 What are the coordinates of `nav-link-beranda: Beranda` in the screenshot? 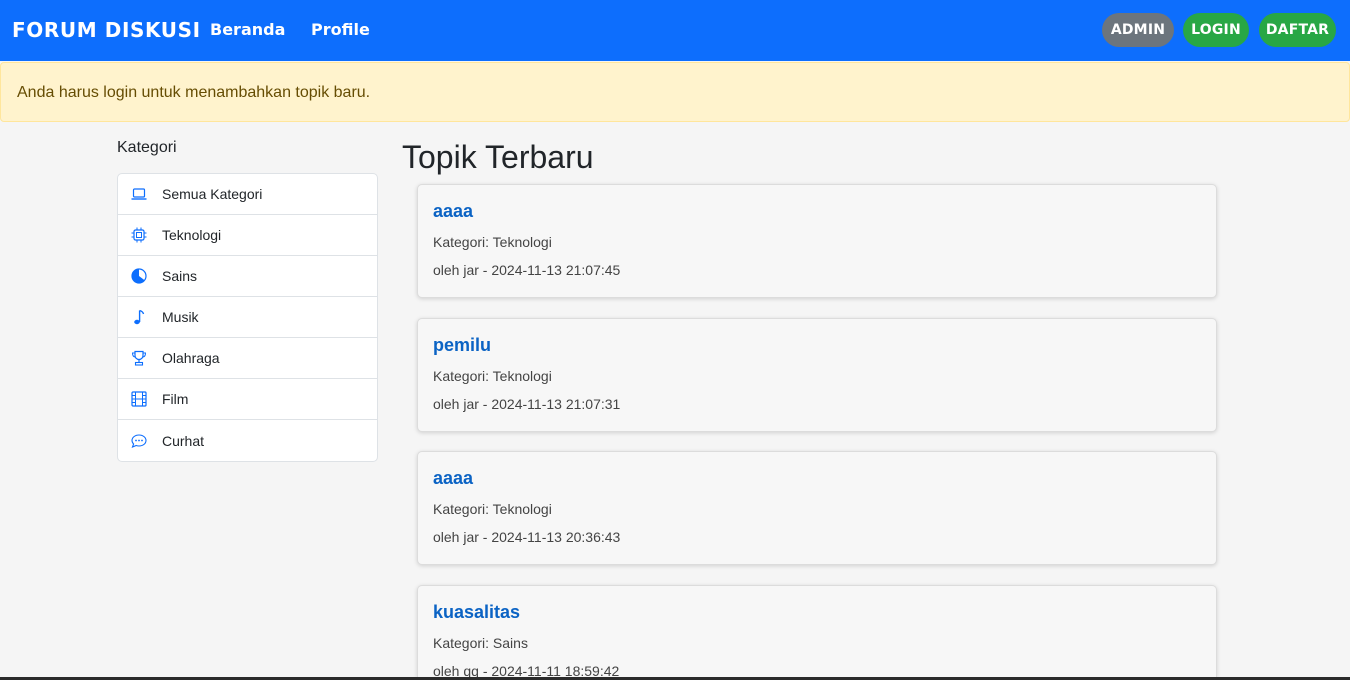 It's located at (247, 29).